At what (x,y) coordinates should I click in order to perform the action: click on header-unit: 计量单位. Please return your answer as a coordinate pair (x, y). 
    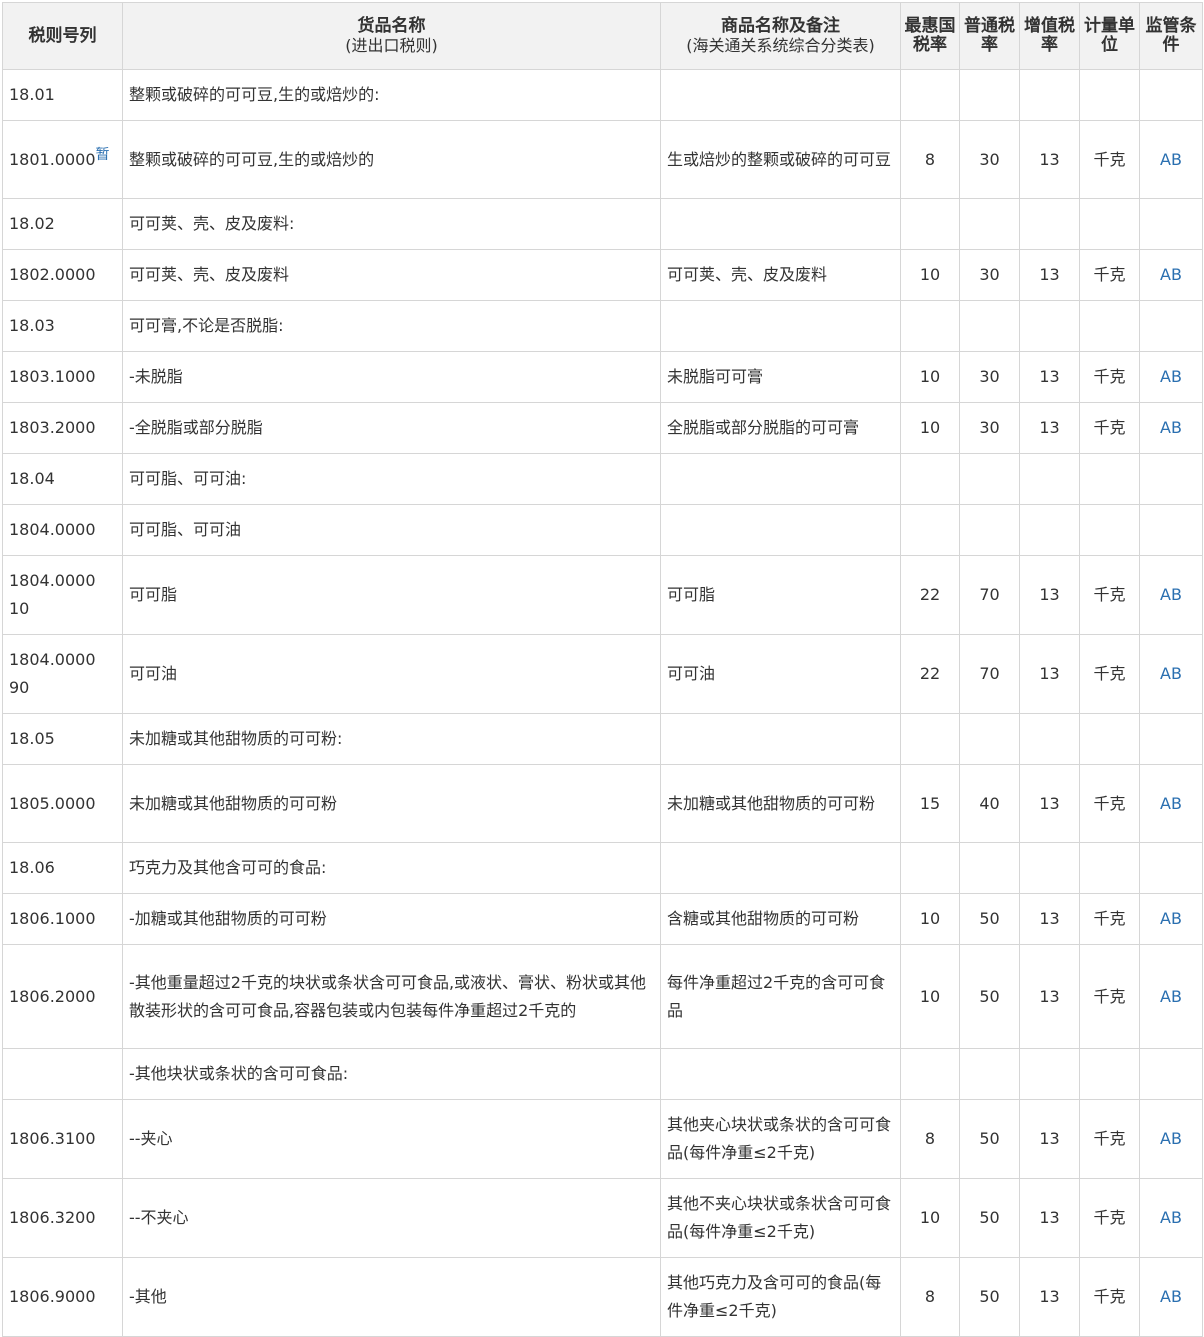
    Looking at the image, I should click on (1109, 36).